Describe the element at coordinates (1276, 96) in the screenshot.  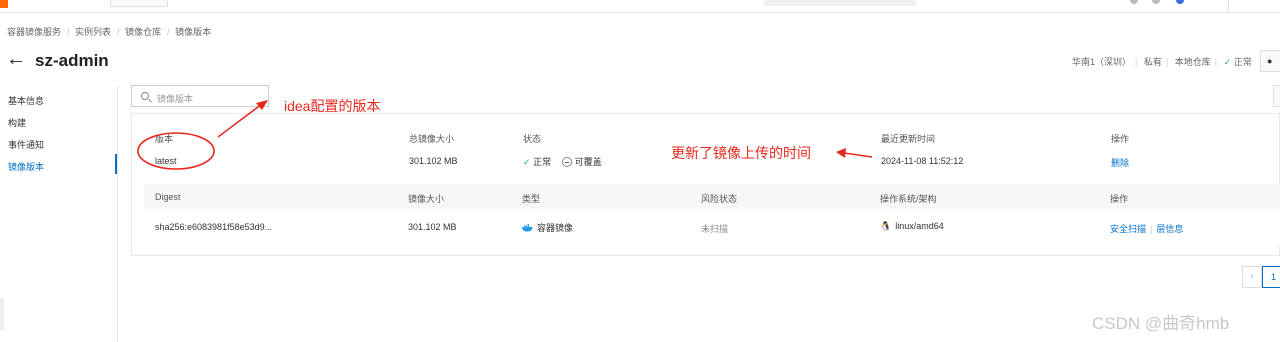
I see `refresh-button` at that location.